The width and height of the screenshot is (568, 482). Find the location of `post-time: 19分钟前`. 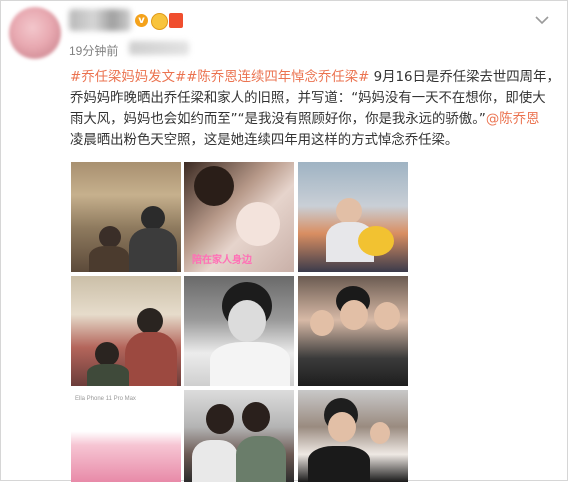

post-time: 19分钟前 is located at coordinates (94, 51).